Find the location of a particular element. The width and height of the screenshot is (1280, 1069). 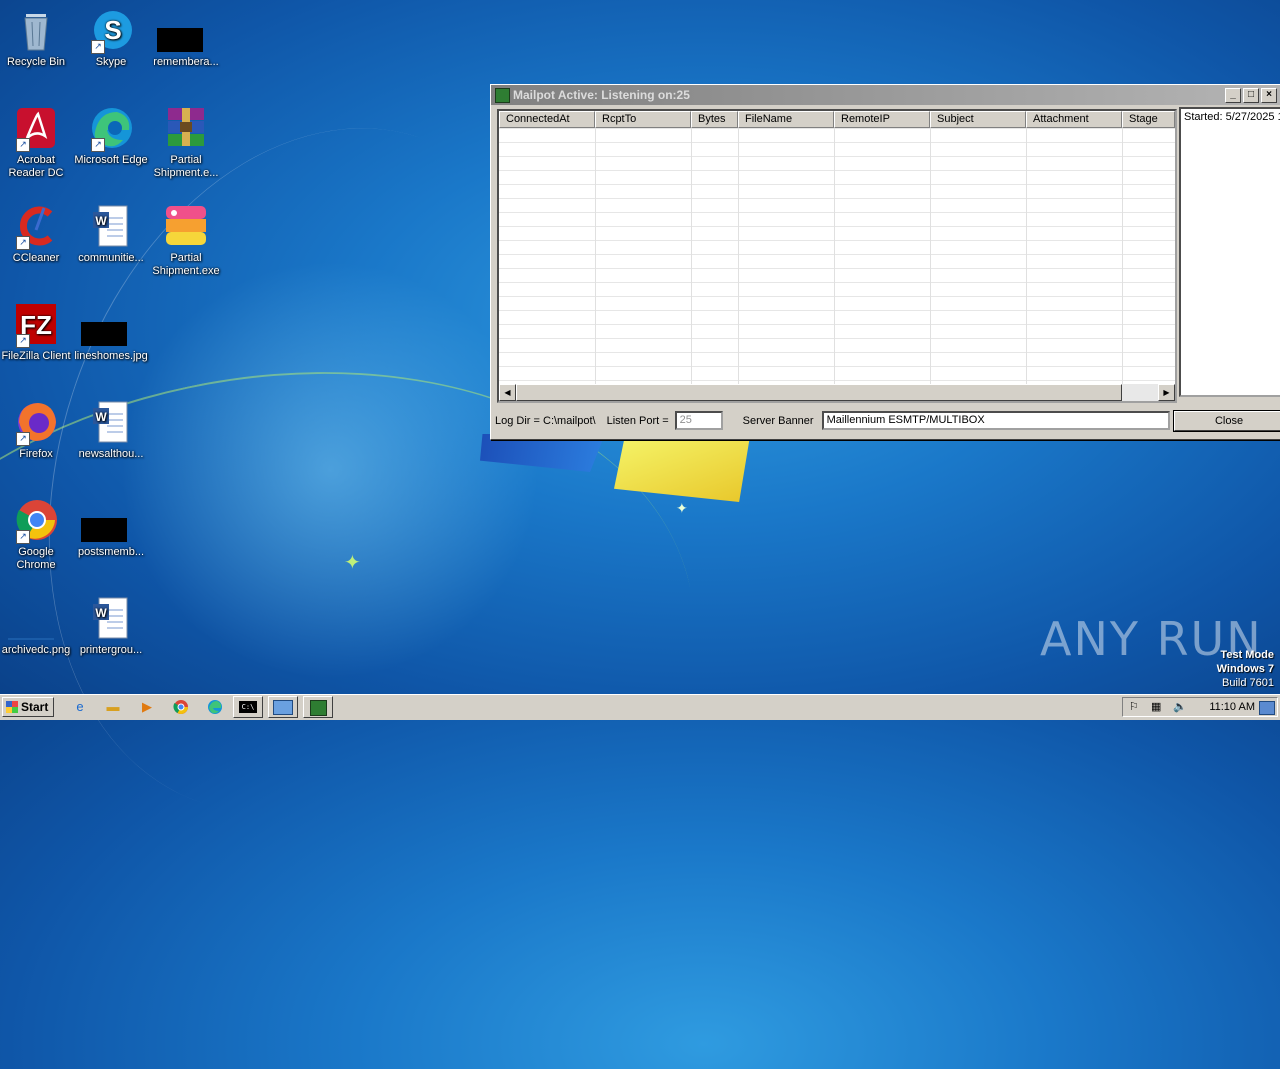

edge-taskbar-icon is located at coordinates (215, 707).